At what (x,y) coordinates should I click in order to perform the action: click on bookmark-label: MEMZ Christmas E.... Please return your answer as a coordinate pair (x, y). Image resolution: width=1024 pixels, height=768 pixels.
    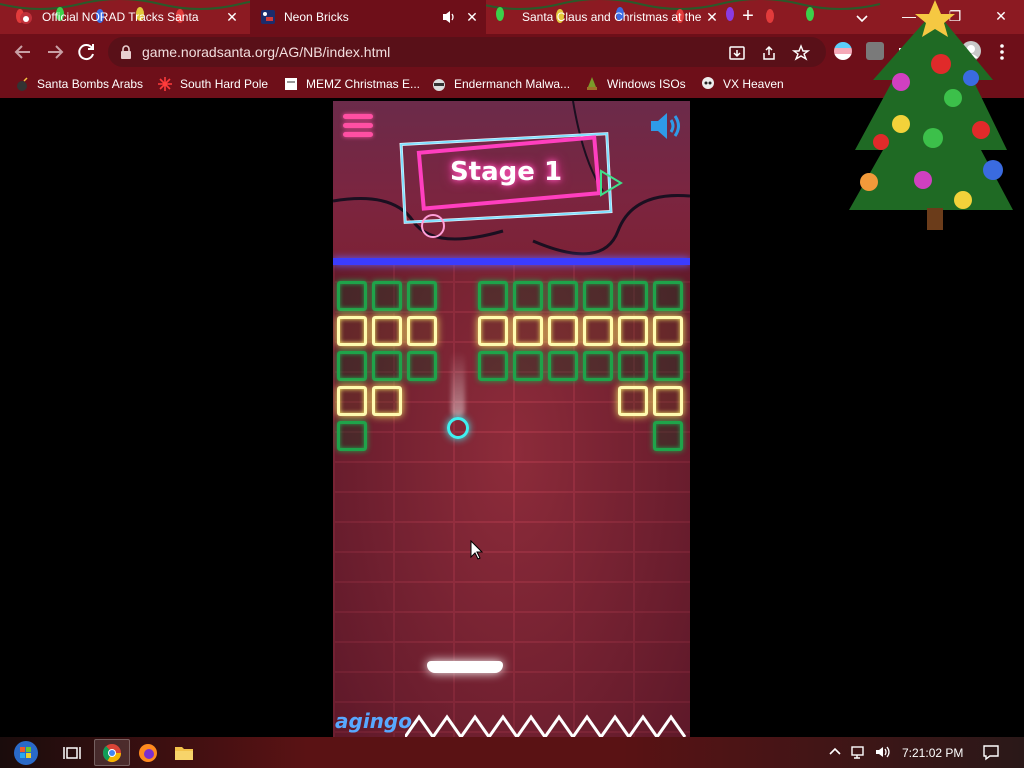
    Looking at the image, I should click on (363, 84).